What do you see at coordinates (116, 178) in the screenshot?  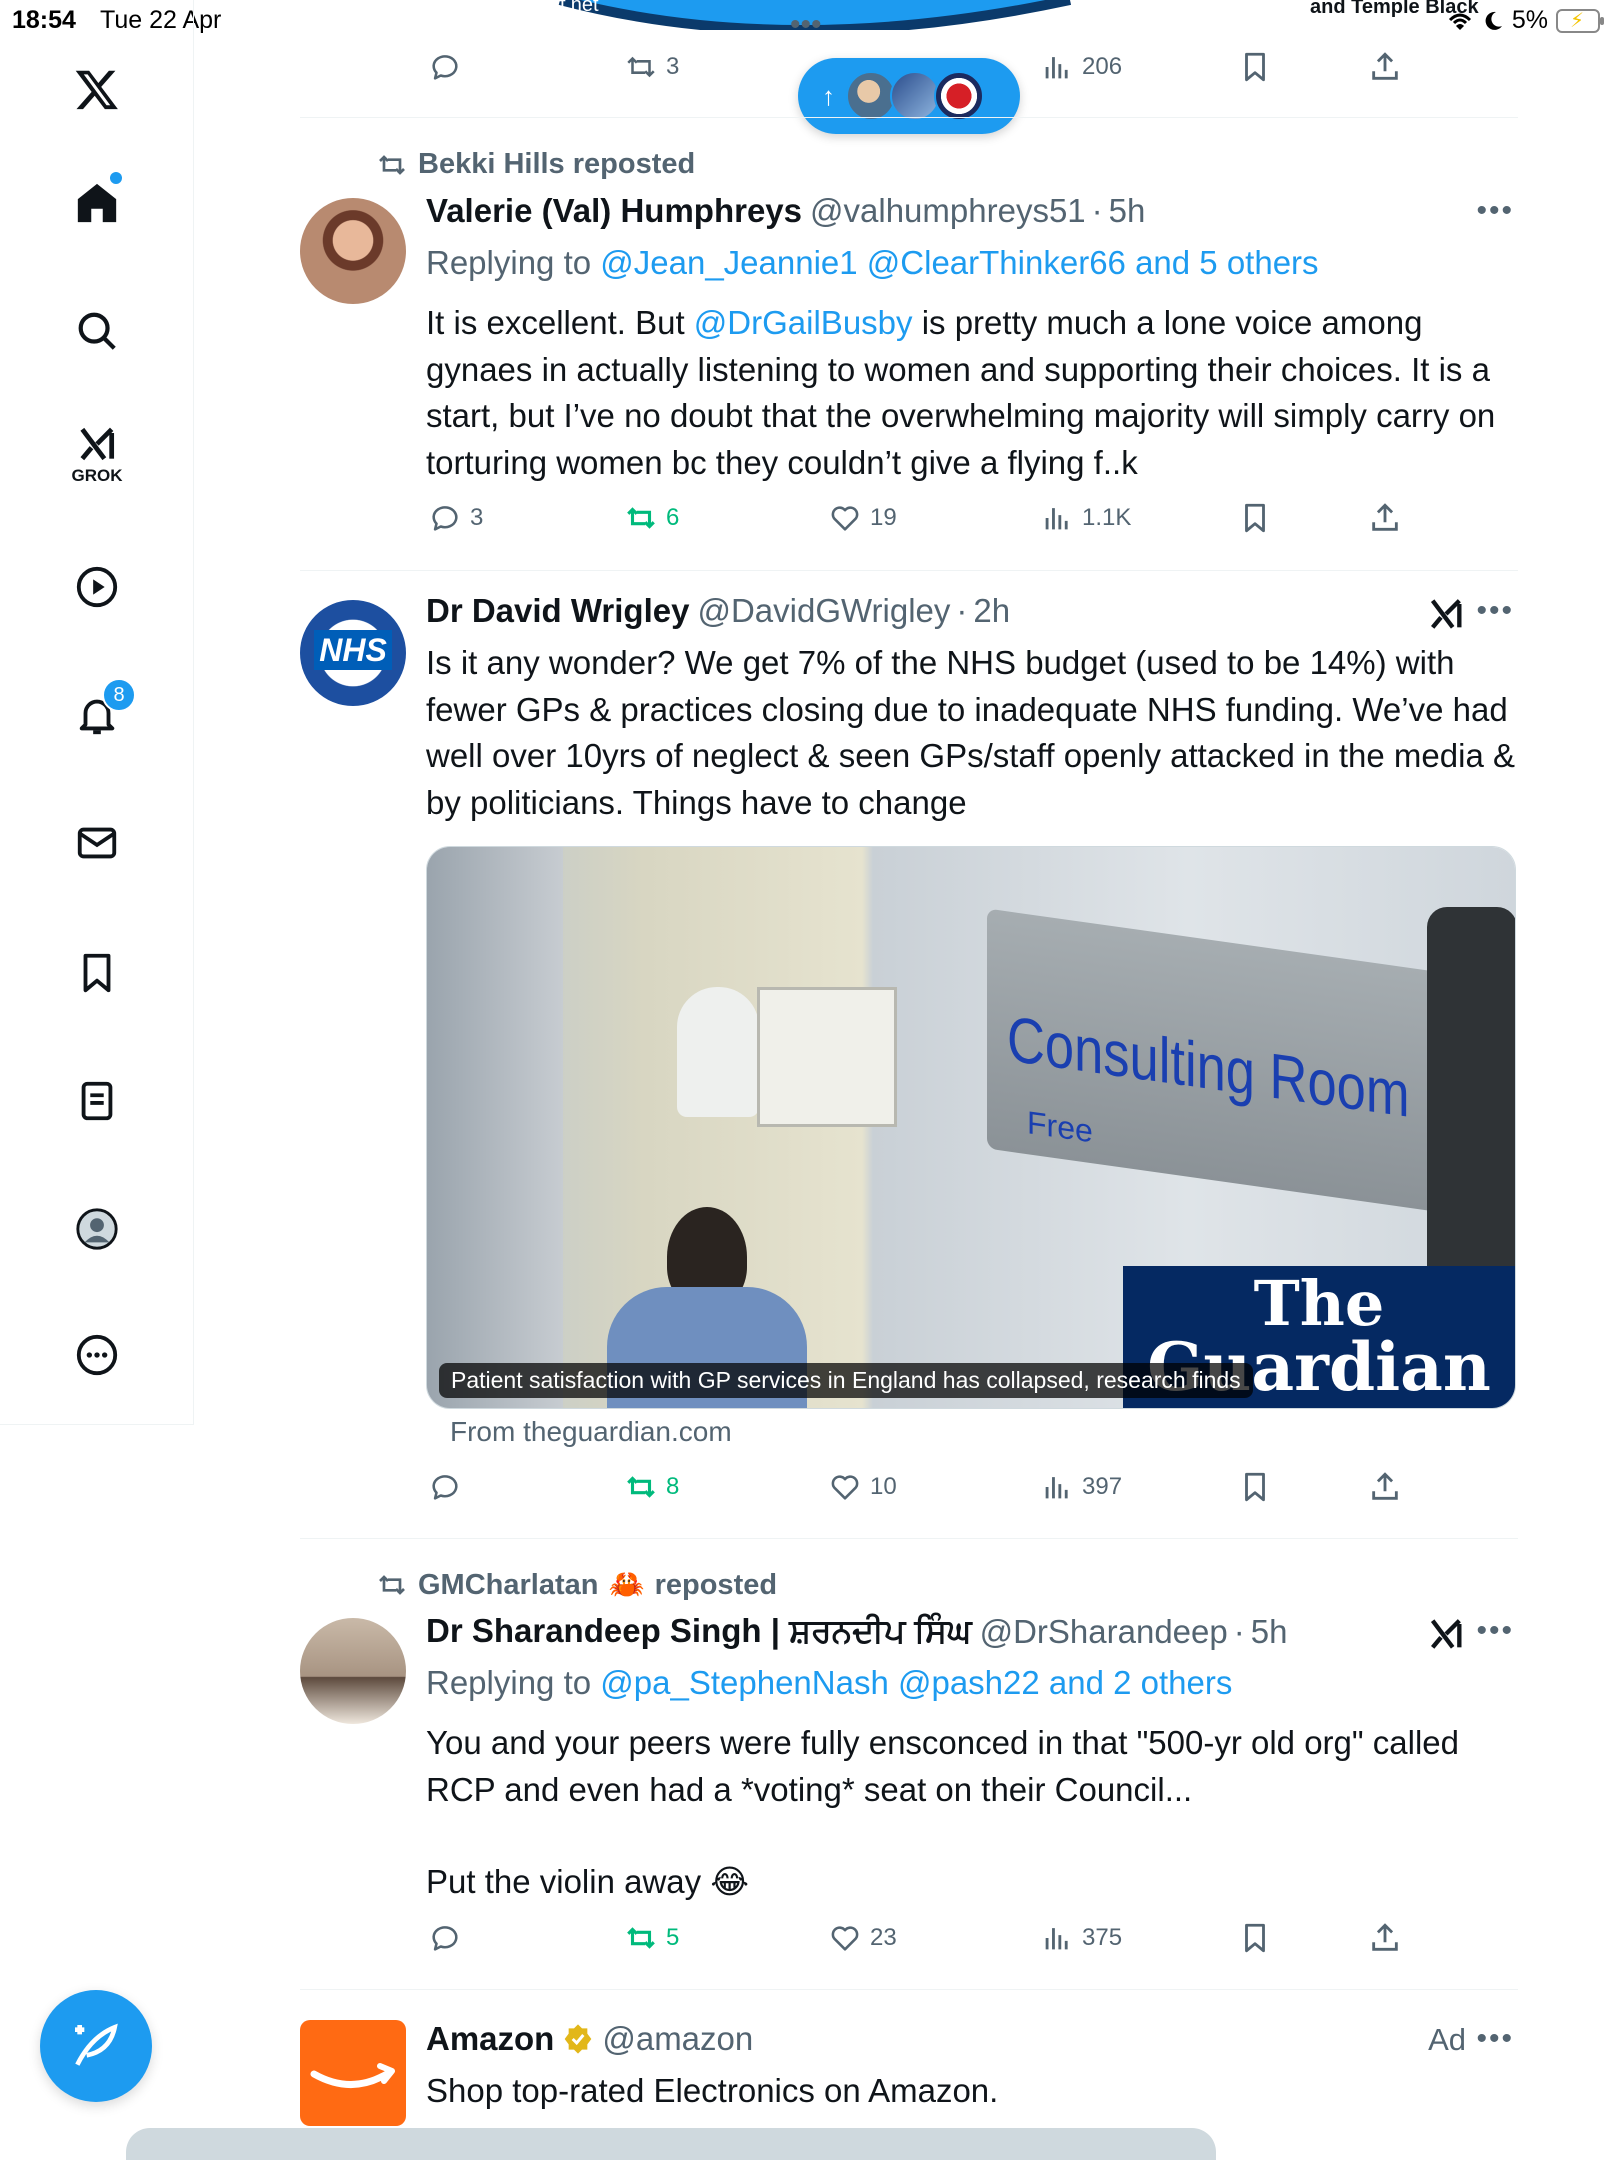 I see `home-unread-dot` at bounding box center [116, 178].